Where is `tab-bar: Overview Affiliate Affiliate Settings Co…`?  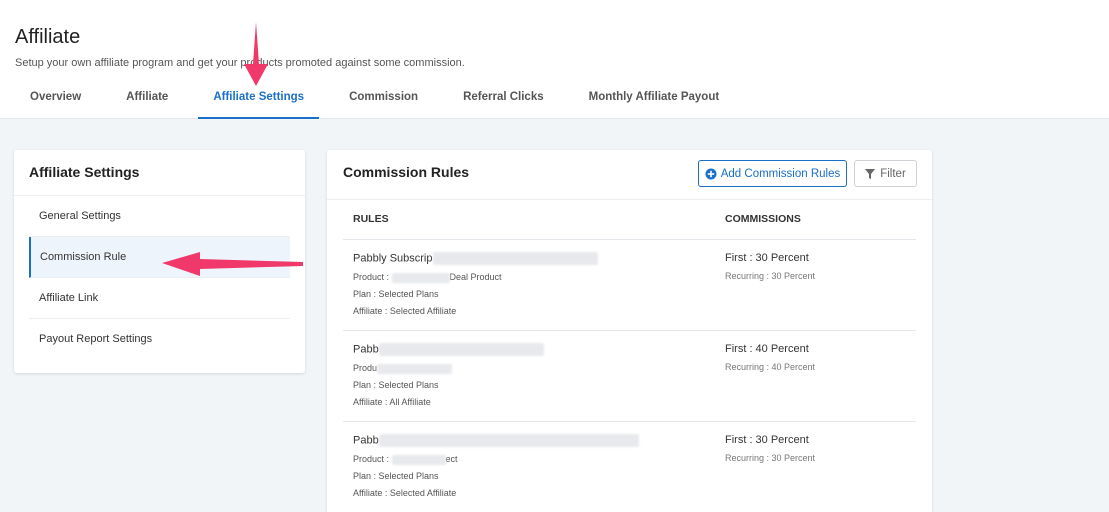
tab-bar: Overview Affiliate Affiliate Settings Co… is located at coordinates (382, 98).